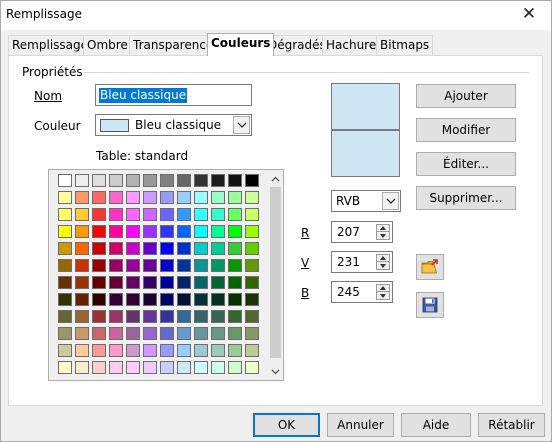  I want to click on name-input: Bleu classique, so click(173, 95).